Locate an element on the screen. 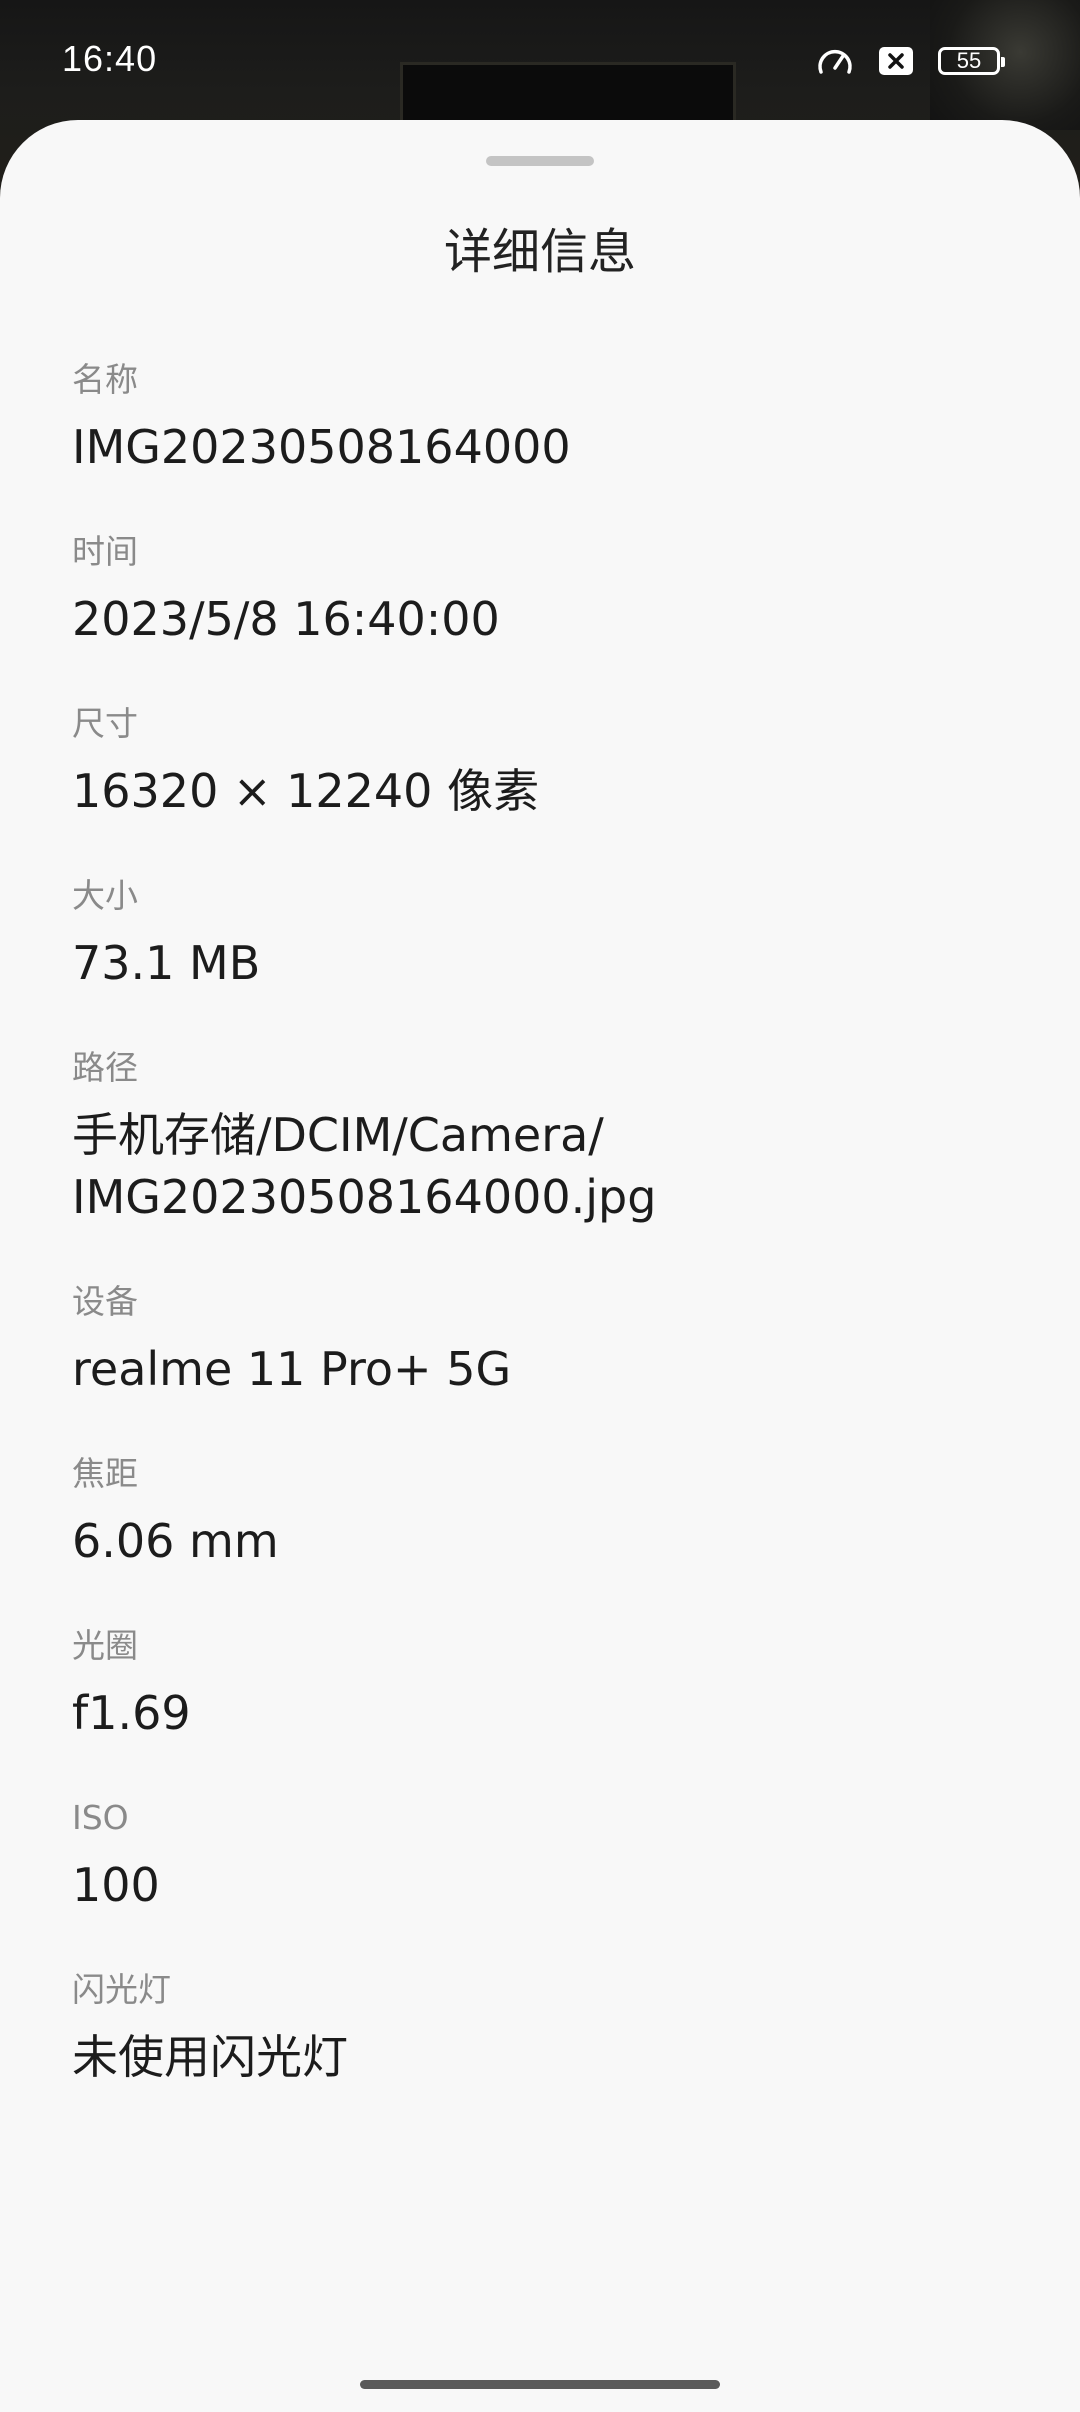 The width and height of the screenshot is (1080, 2412). info-label: 名称 is located at coordinates (105, 379).